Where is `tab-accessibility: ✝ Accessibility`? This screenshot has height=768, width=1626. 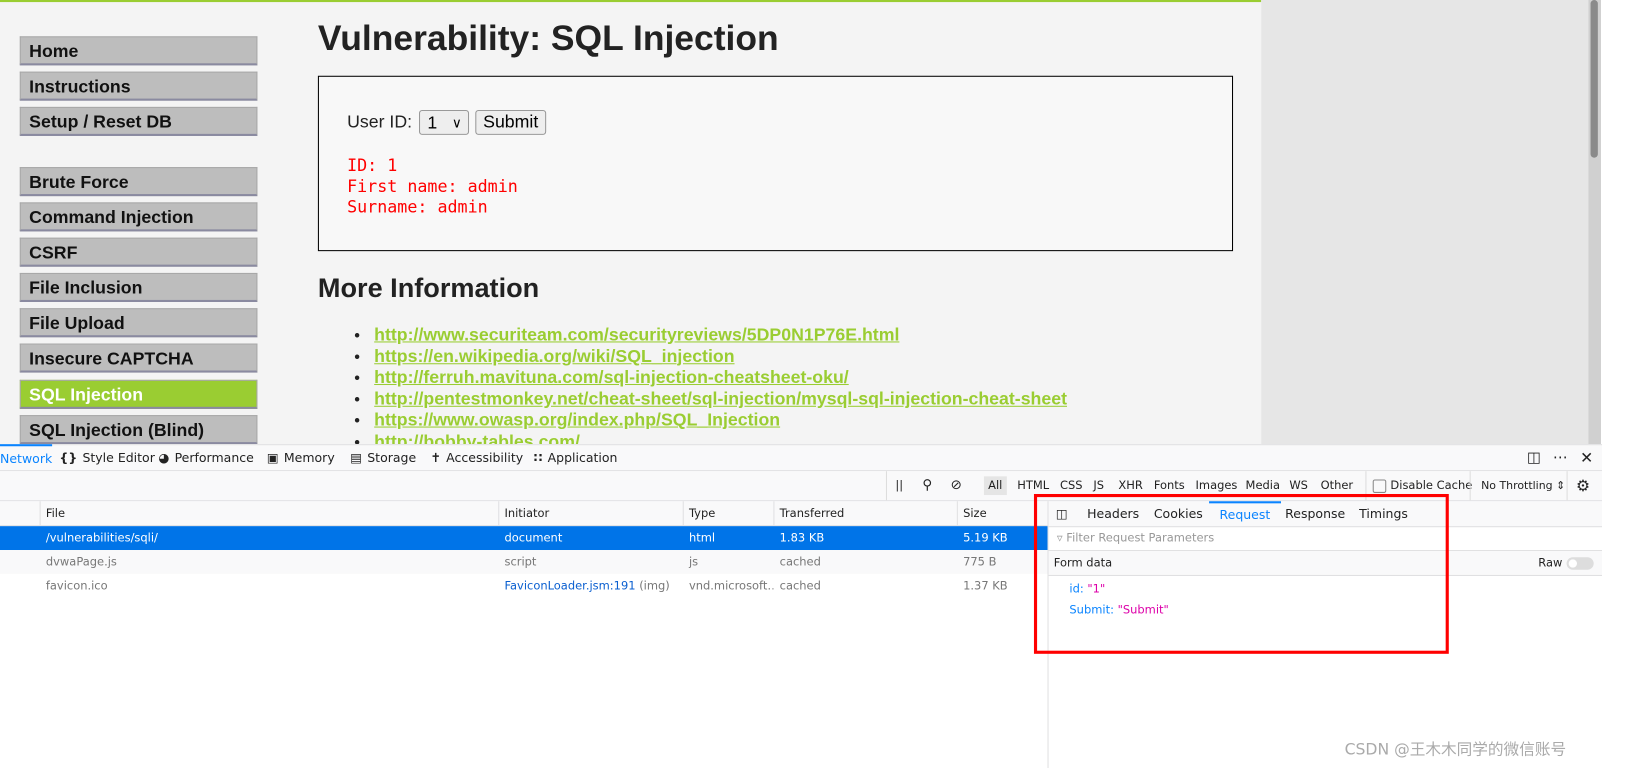
tab-accessibility: ✝ Accessibility is located at coordinates (476, 458).